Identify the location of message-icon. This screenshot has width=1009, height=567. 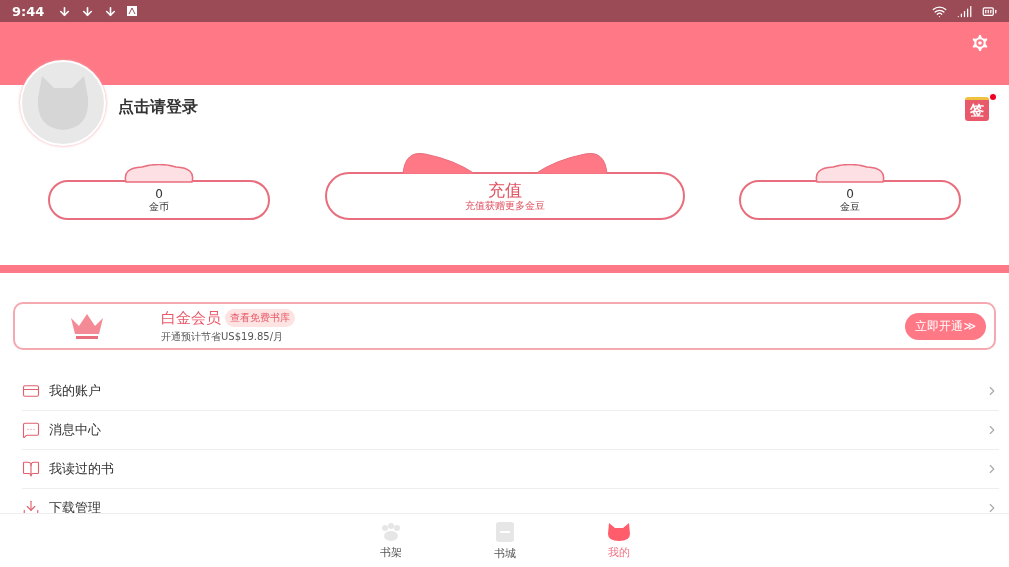
(31, 430).